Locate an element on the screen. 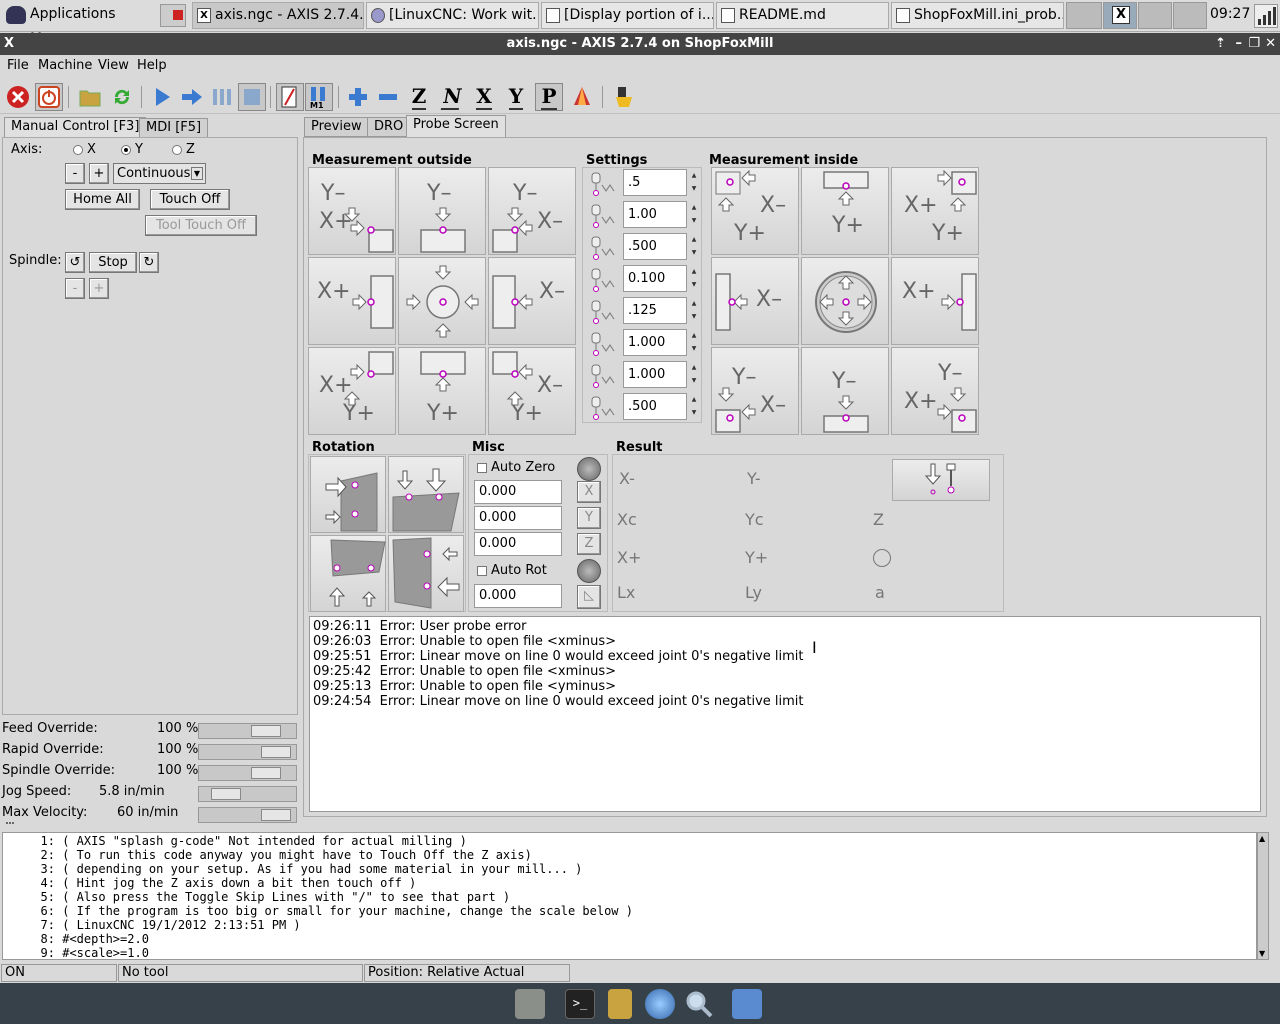  misc-y-field: 0.000 is located at coordinates (518, 518).